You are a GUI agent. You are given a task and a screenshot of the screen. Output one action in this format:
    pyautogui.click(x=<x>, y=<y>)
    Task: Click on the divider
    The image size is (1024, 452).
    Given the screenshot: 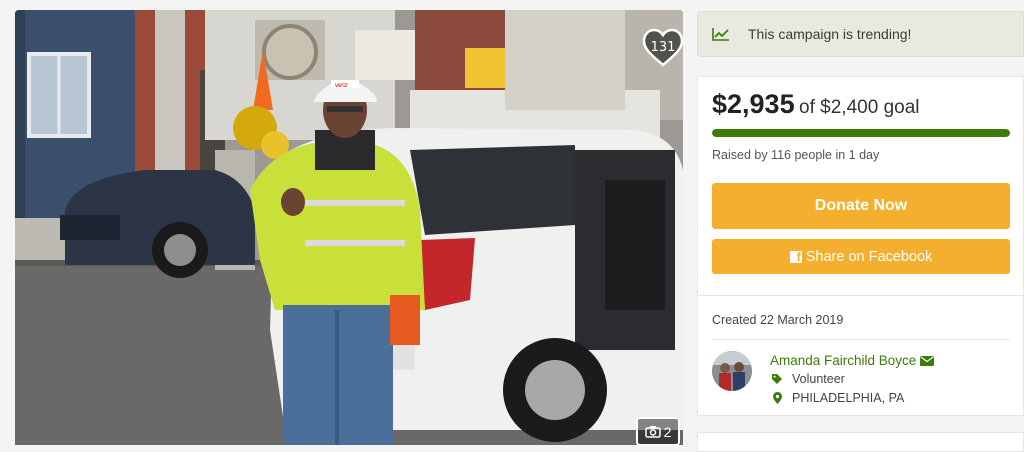 What is the action you would take?
    pyautogui.click(x=861, y=339)
    